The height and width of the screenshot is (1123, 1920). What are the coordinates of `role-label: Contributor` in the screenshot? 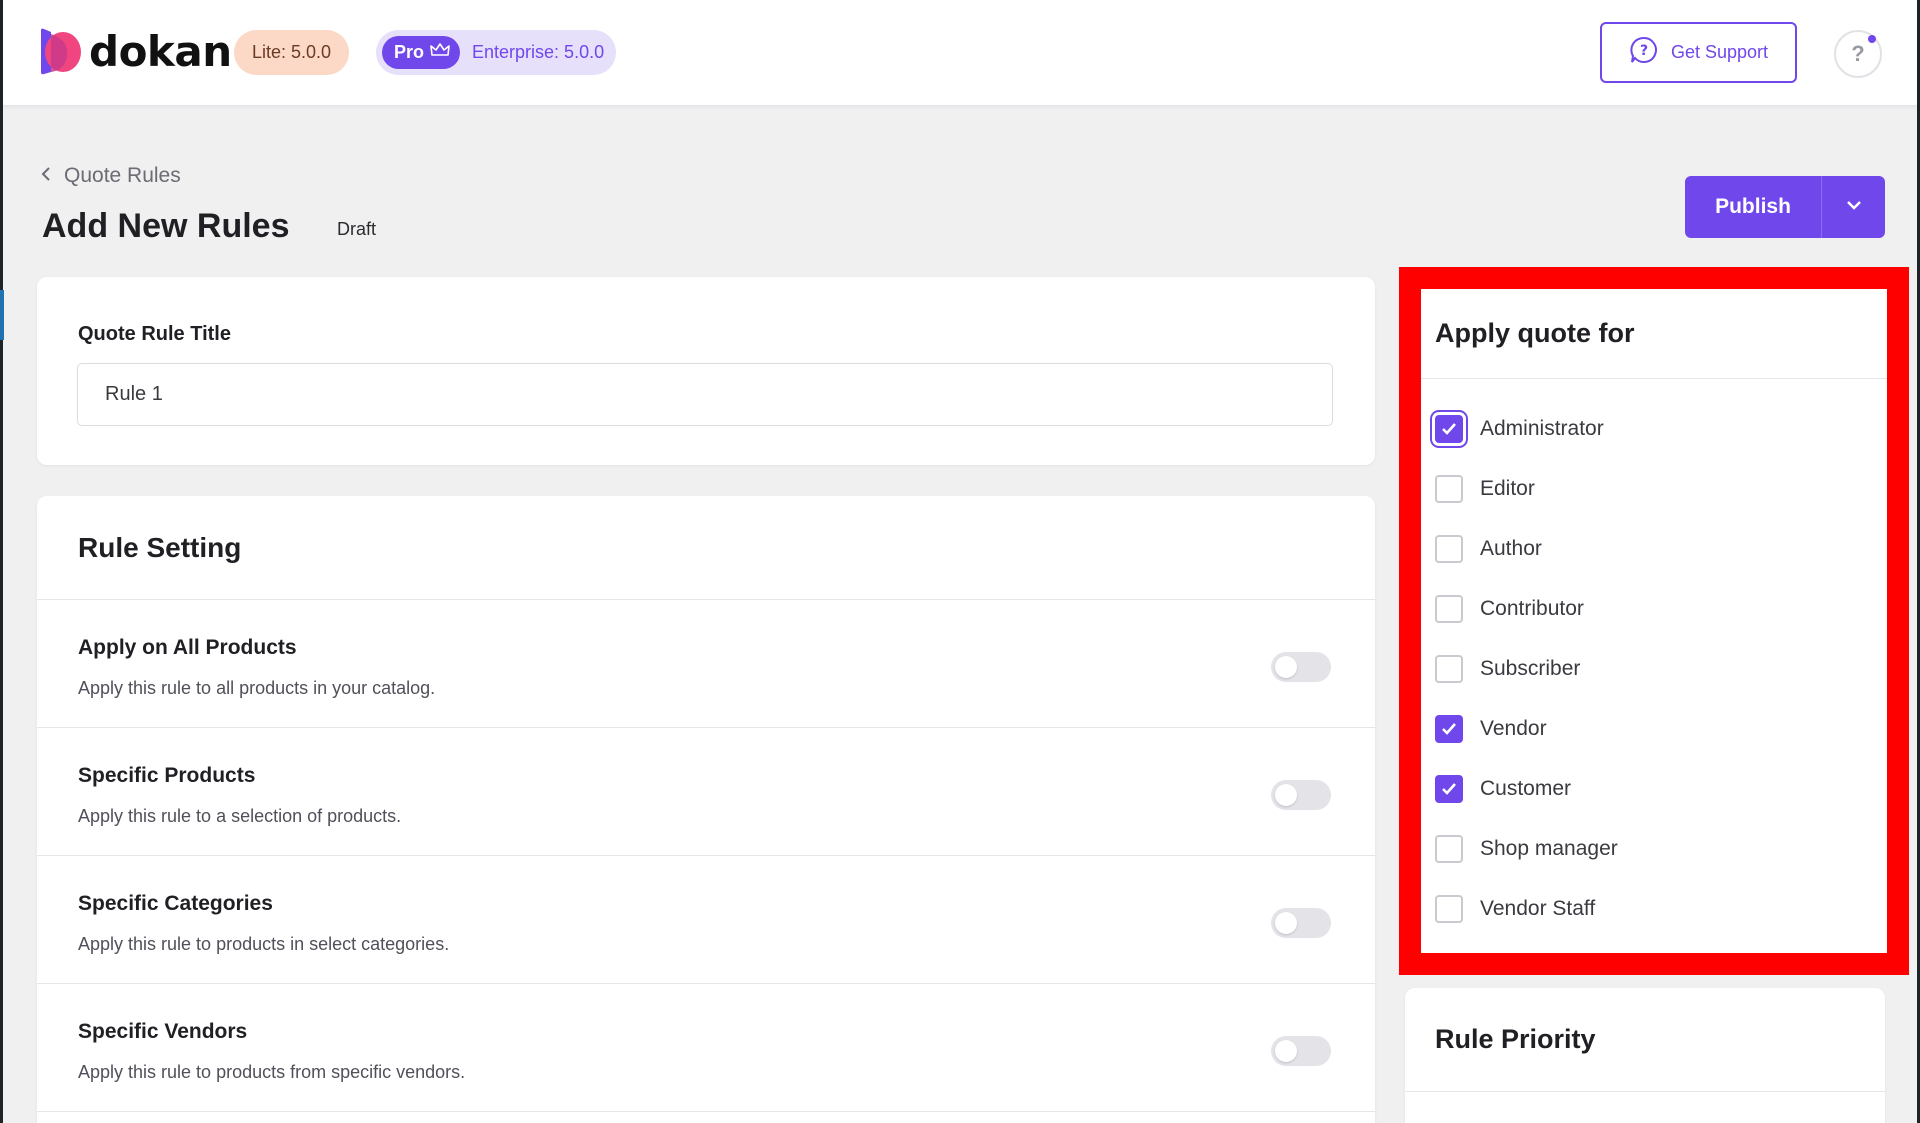 It's located at (1532, 608).